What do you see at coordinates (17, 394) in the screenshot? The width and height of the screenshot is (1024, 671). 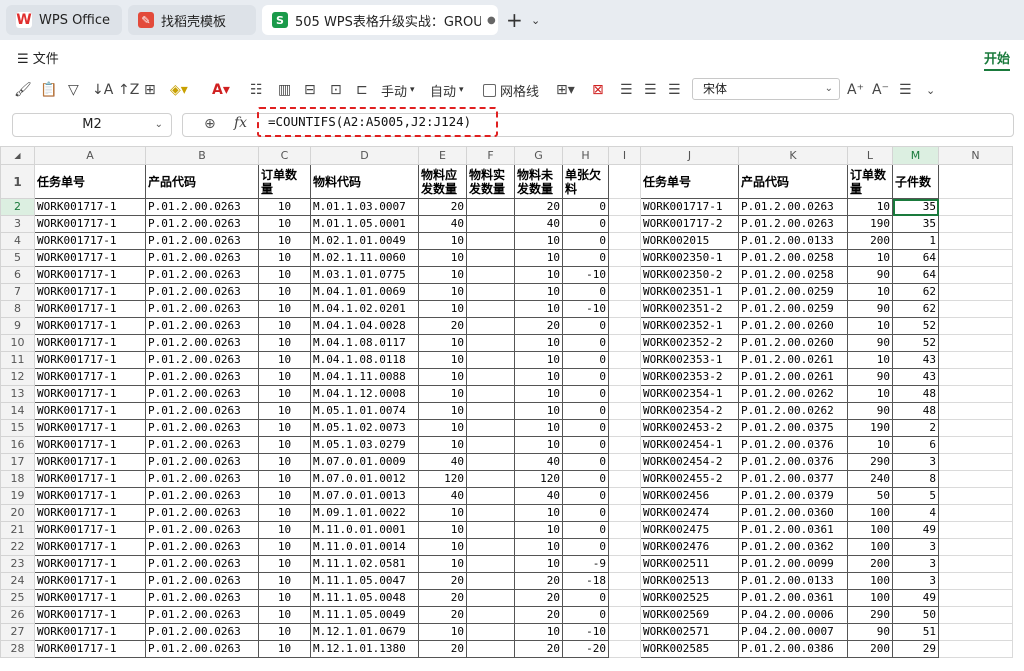 I see `row-header: 13` at bounding box center [17, 394].